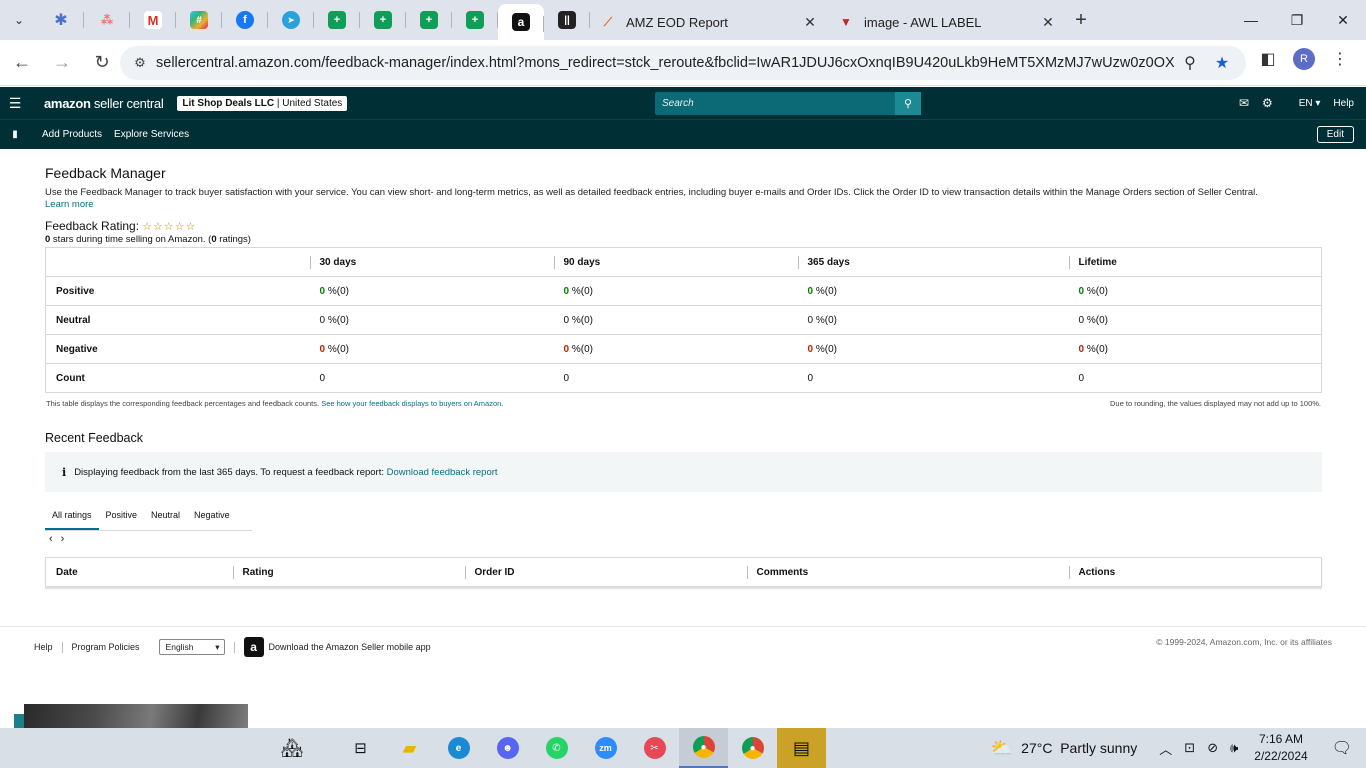 This screenshot has width=1366, height=768. Describe the element at coordinates (521, 22) in the screenshot. I see `pinned-tab-amazon: a` at that location.